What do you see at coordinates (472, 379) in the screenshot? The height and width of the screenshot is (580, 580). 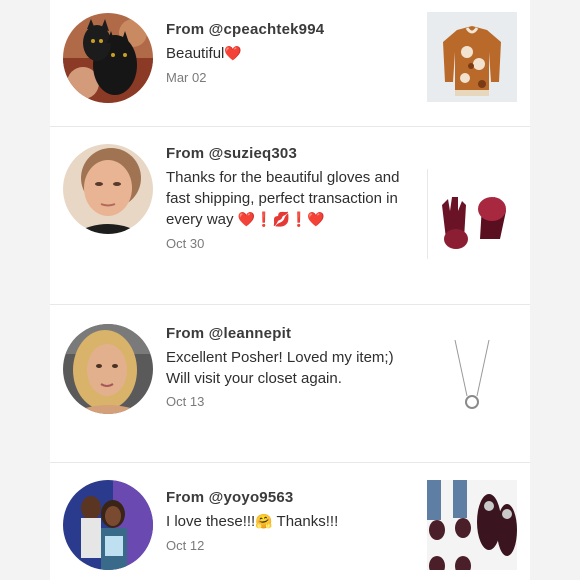 I see `necklace-thumbnail` at bounding box center [472, 379].